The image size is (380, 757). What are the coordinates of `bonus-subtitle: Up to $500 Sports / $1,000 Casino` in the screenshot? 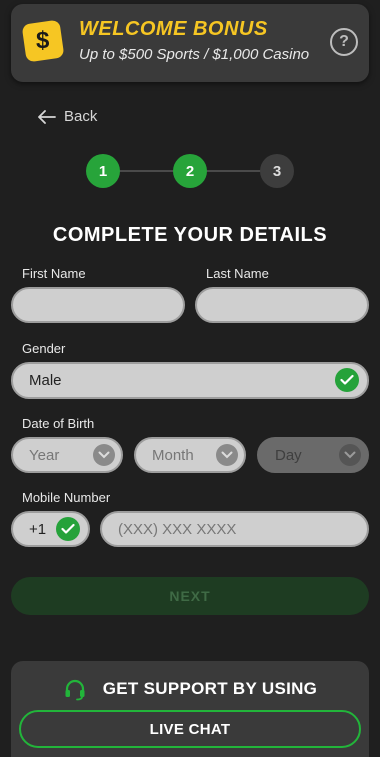 It's located at (194, 54).